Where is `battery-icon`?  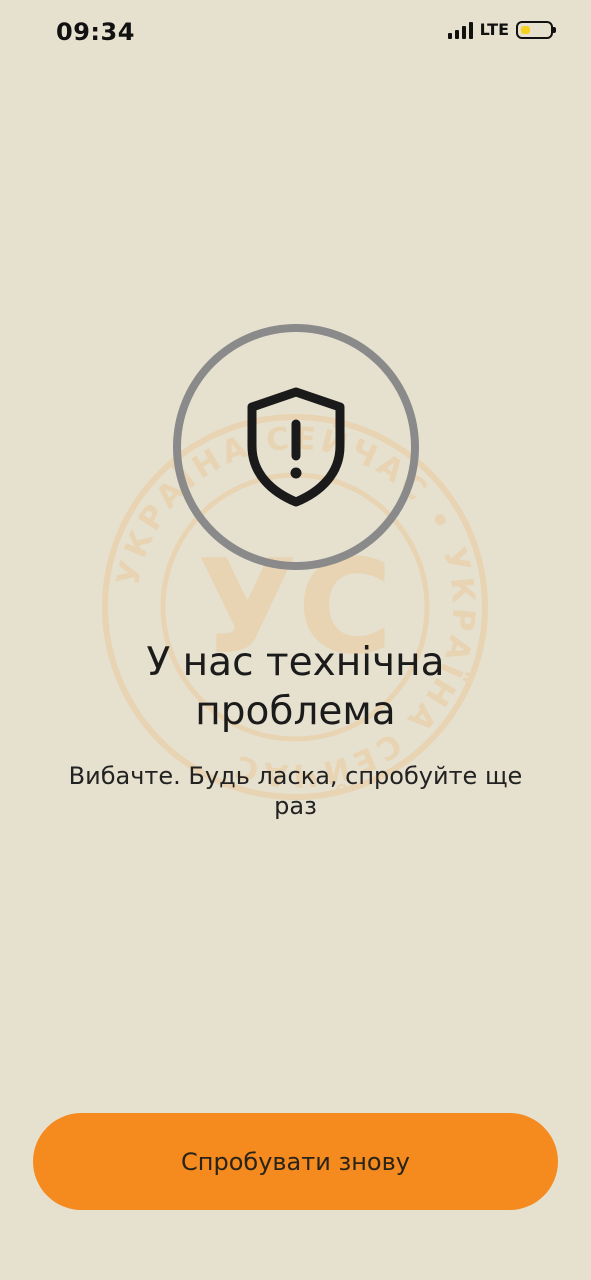
battery-icon is located at coordinates (536, 29).